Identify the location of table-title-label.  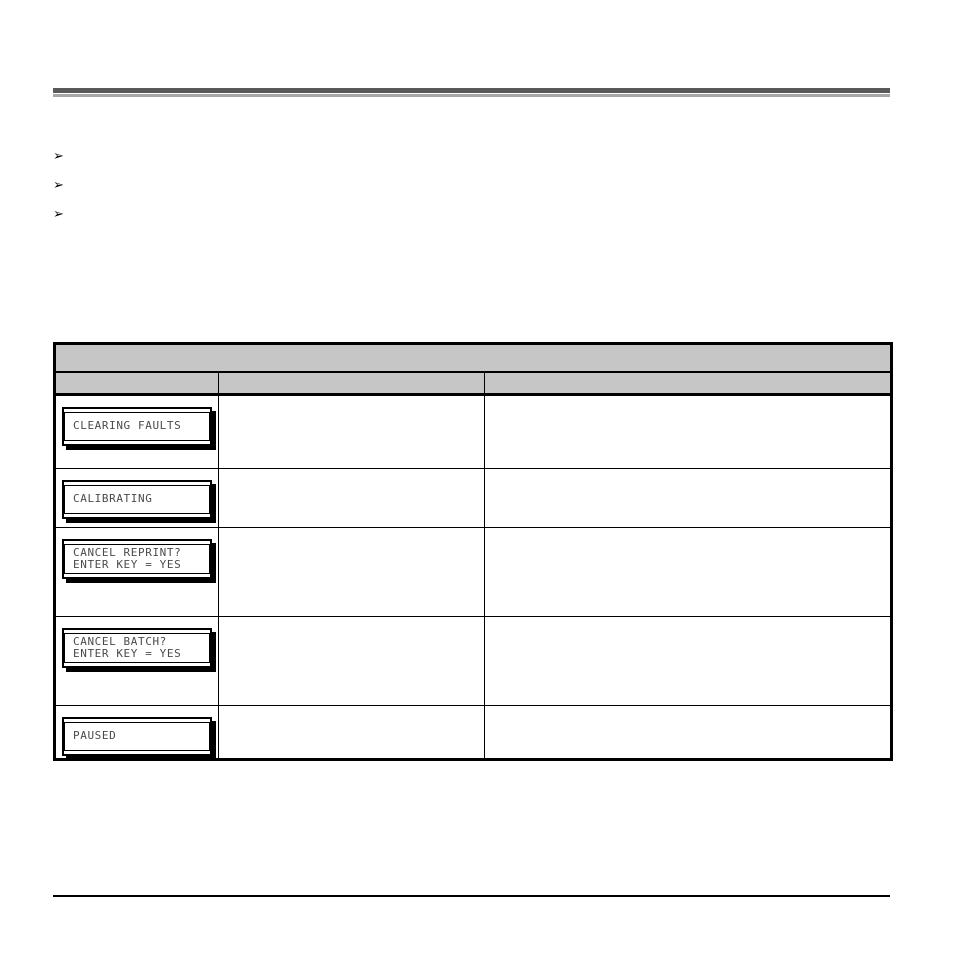
(473, 347).